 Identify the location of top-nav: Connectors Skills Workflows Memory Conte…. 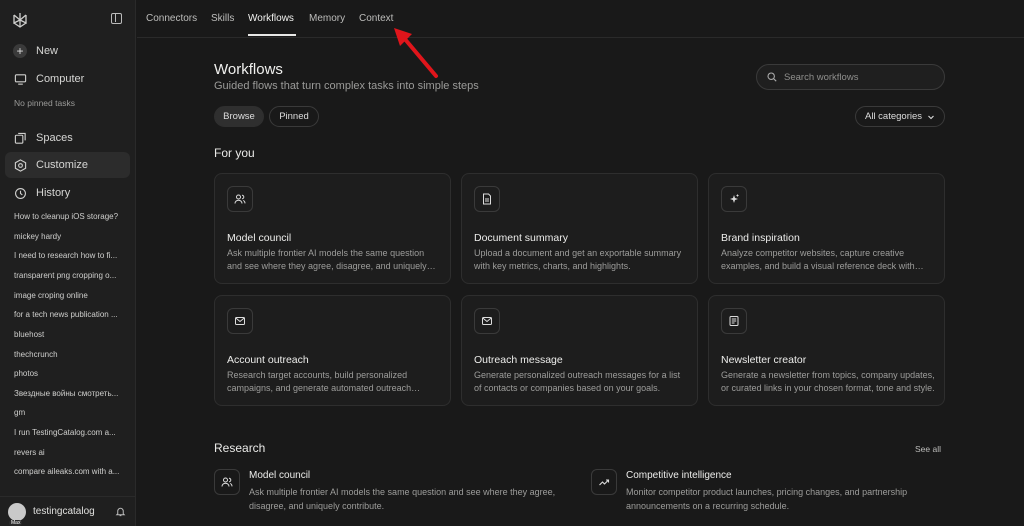
(580, 19).